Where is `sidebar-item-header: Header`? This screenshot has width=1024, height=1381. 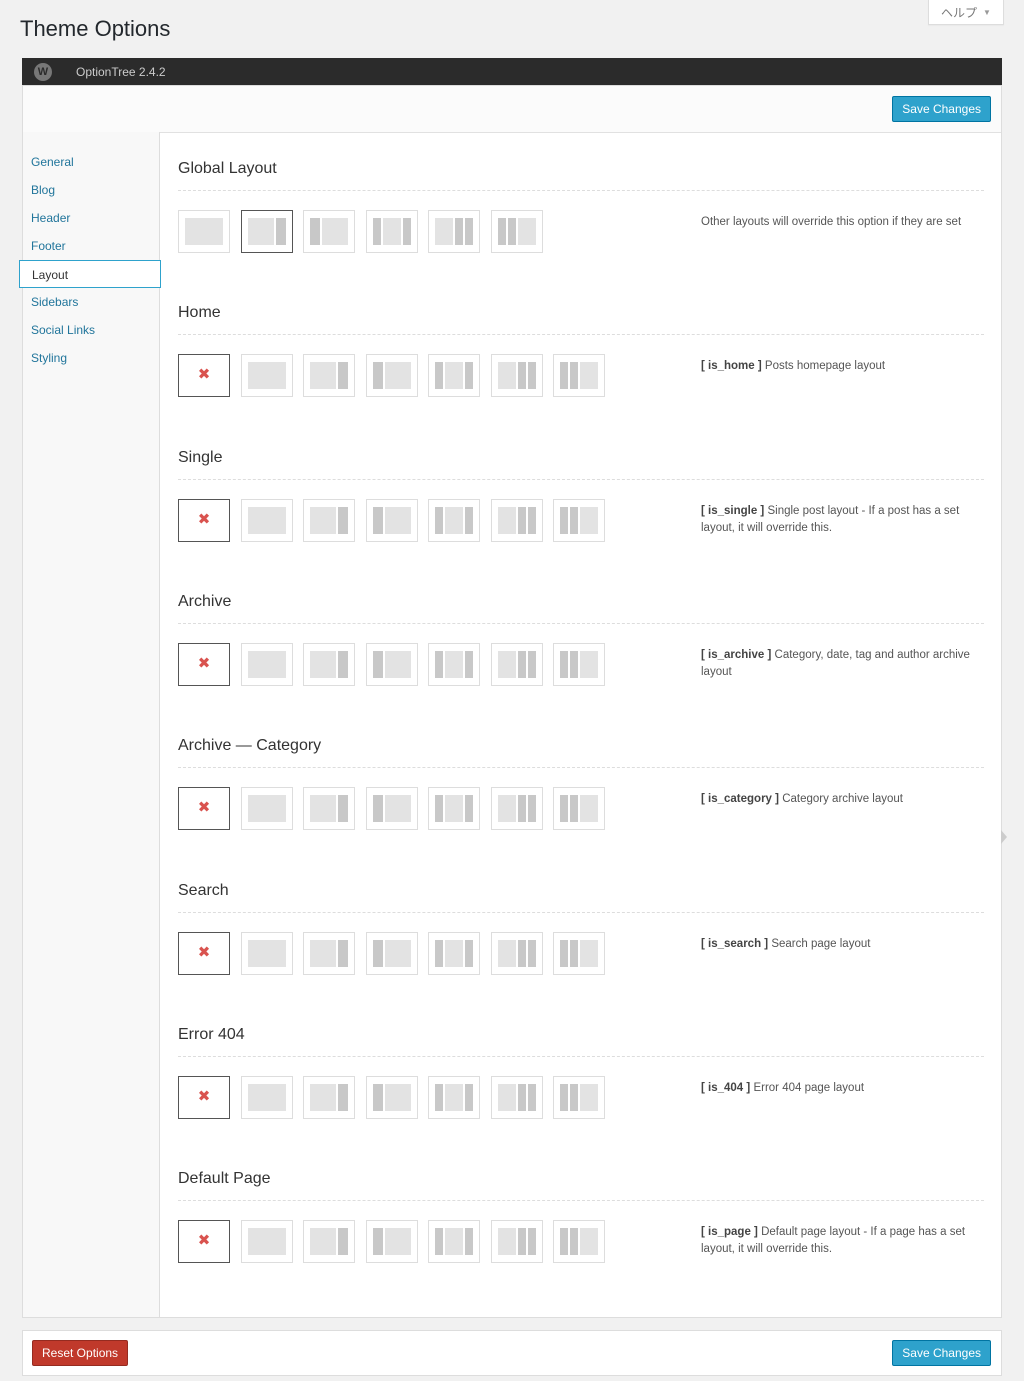 sidebar-item-header: Header is located at coordinates (91, 218).